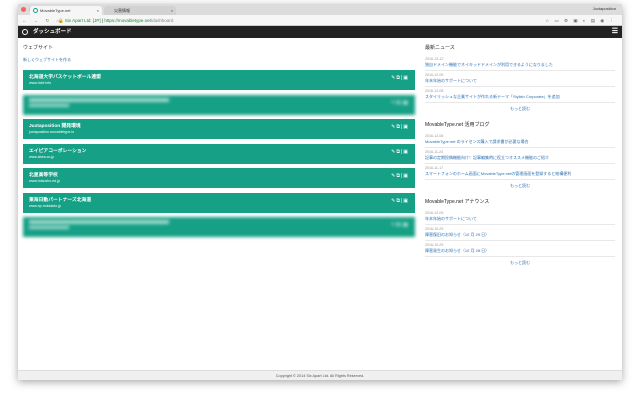 The image size is (640, 400). What do you see at coordinates (434, 212) in the screenshot?
I see `news-date: 2016-12-09` at bounding box center [434, 212].